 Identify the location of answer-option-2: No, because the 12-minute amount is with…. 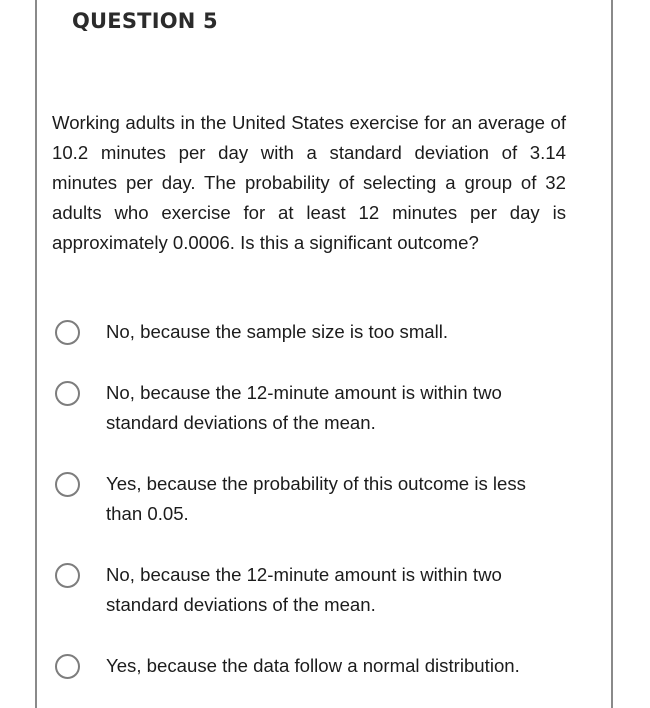
(319, 408).